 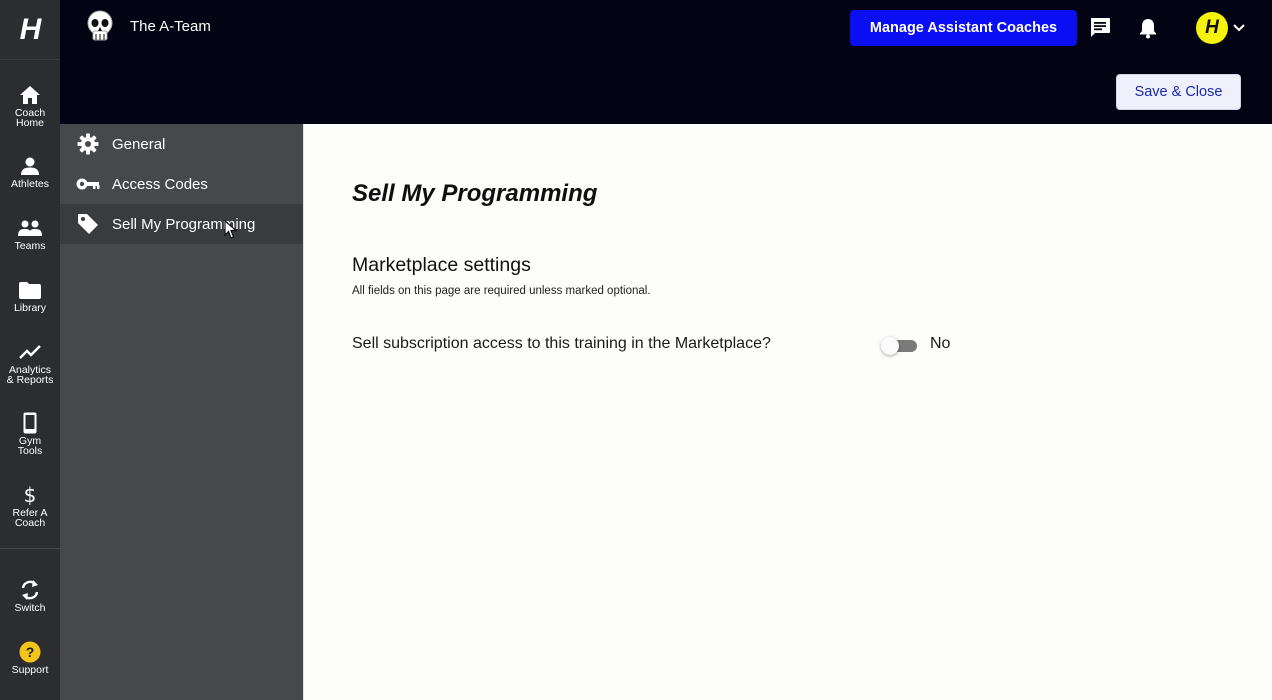 What do you see at coordinates (139, 144) in the screenshot?
I see `subnav-item-label: General` at bounding box center [139, 144].